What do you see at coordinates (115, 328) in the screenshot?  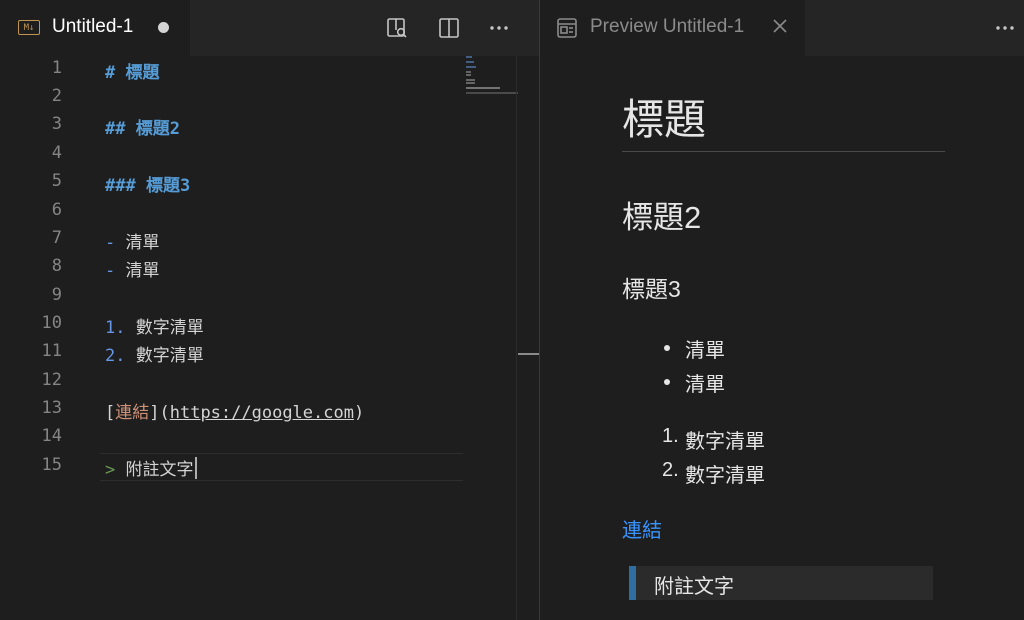 I see `list-marker: 1.` at bounding box center [115, 328].